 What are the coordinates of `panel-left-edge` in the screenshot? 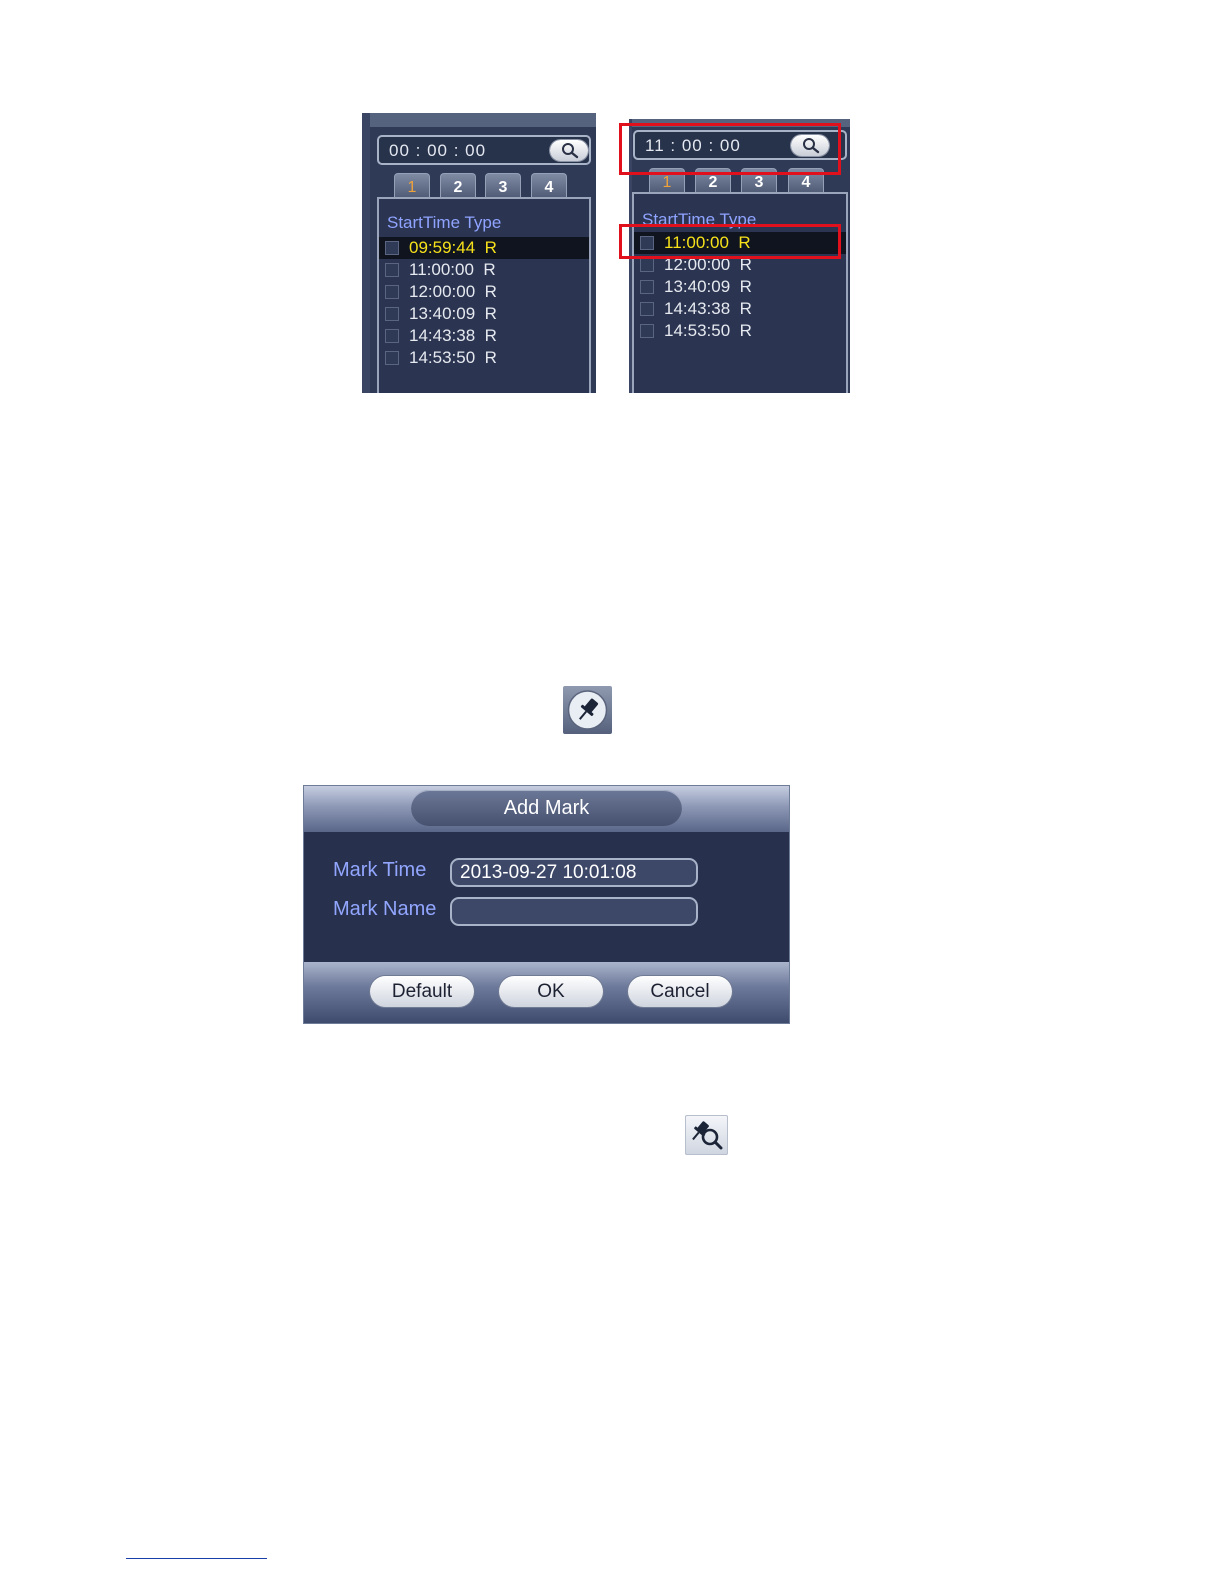 It's located at (366, 253).